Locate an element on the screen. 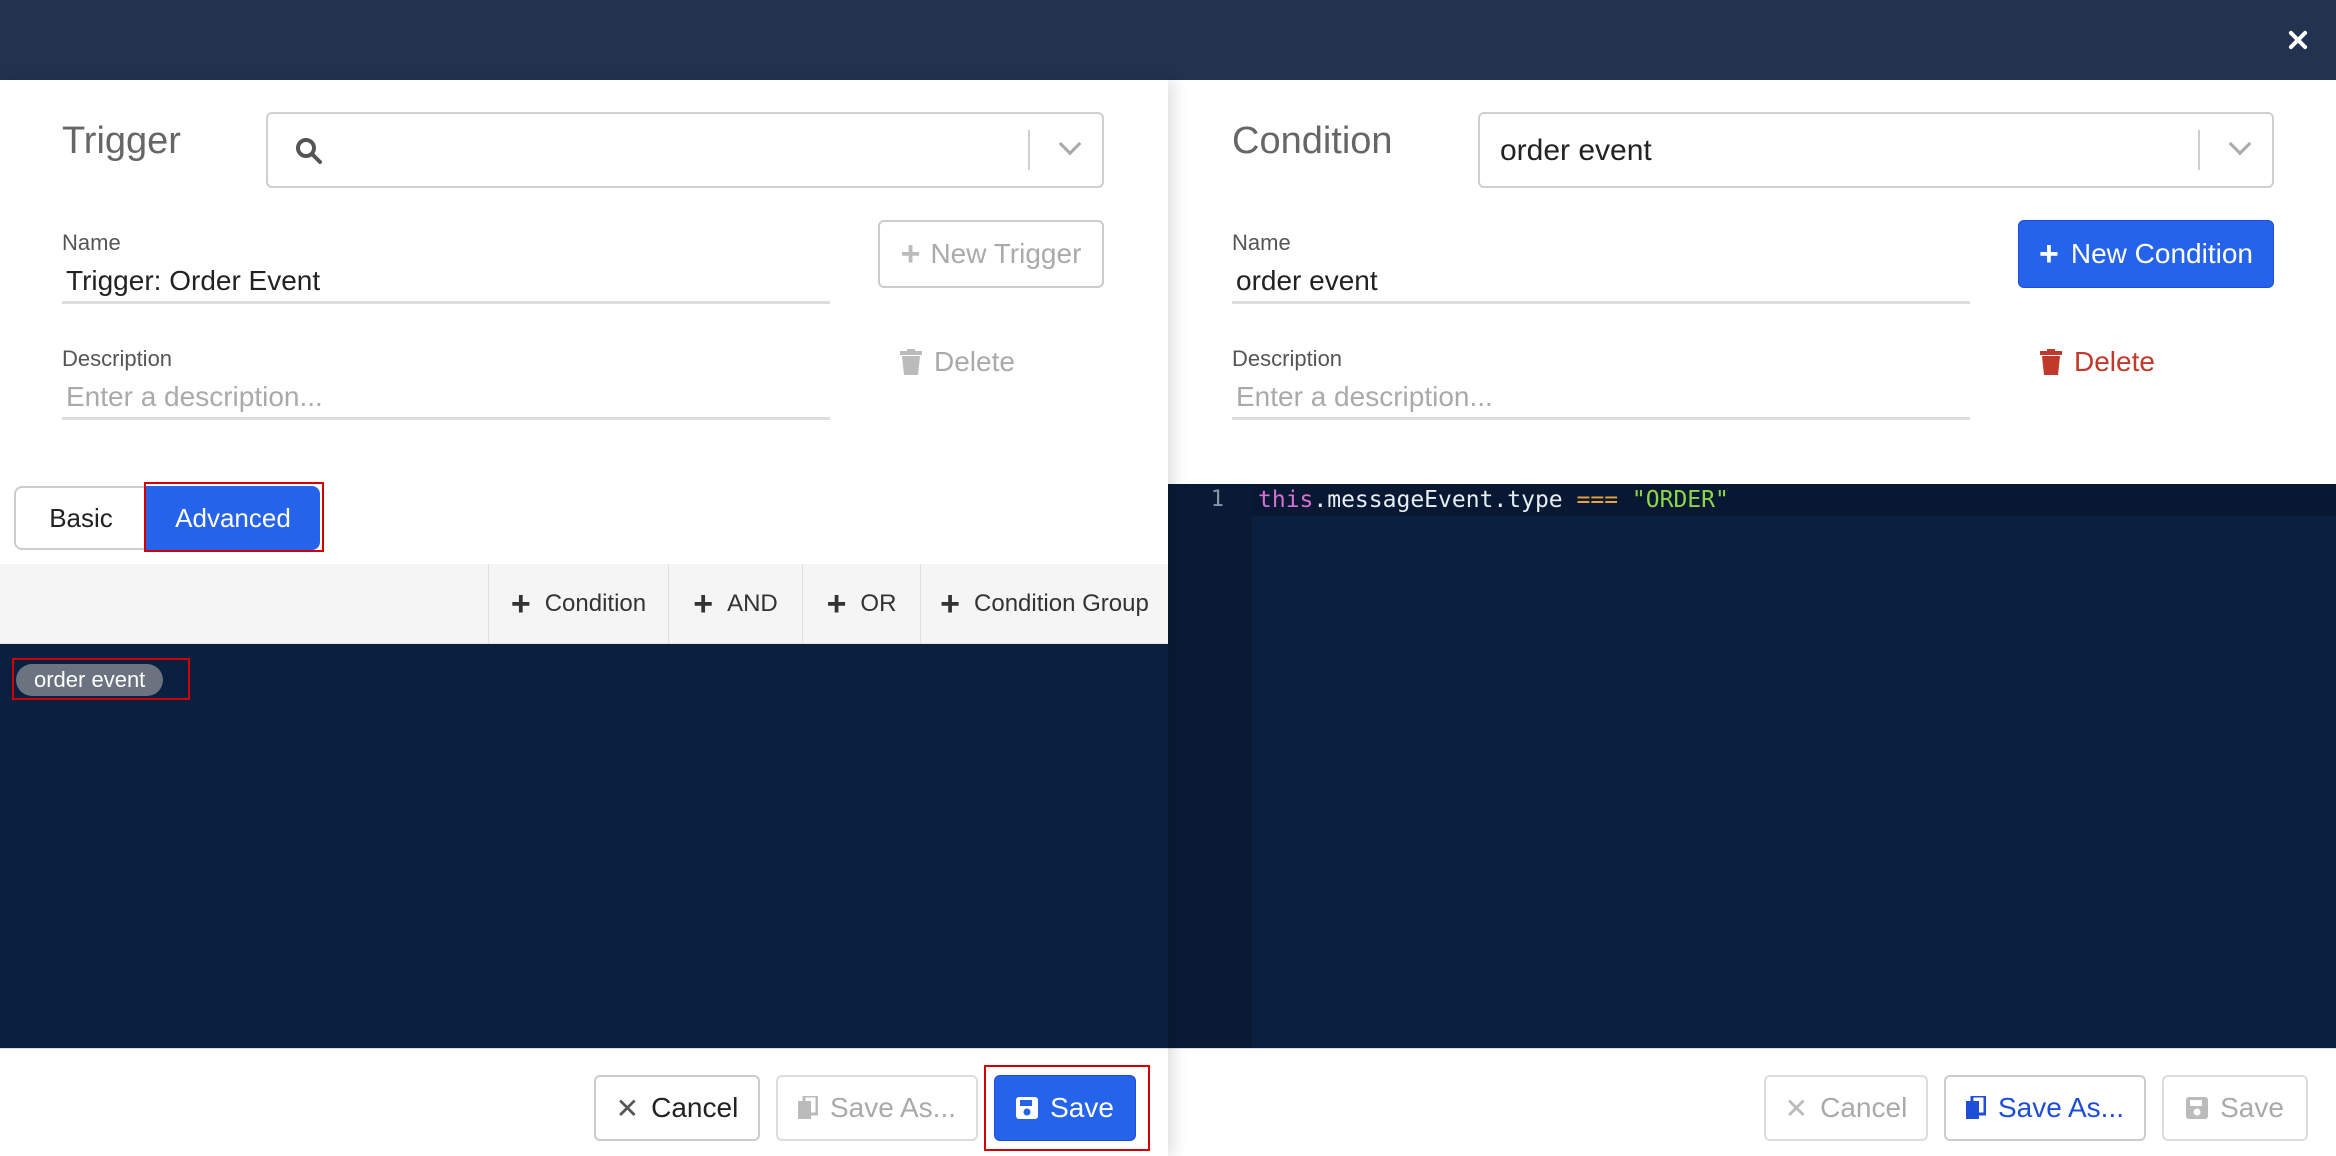  condition-select-value: order event is located at coordinates (1576, 150).